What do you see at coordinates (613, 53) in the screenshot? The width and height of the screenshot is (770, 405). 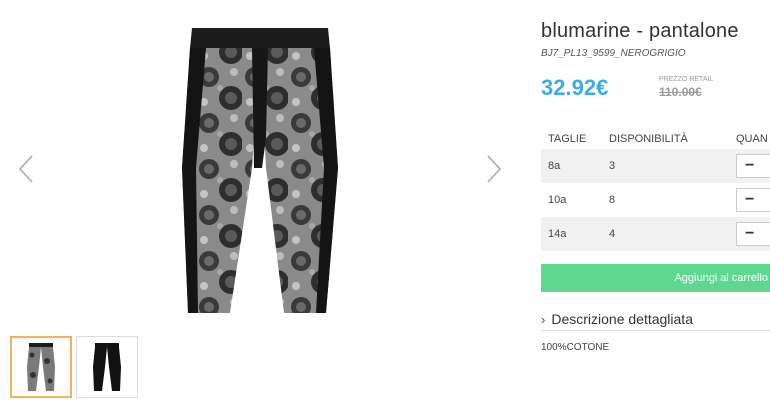 I see `product-sku: BJ7_PL13_9599_NEROGRIGIO` at bounding box center [613, 53].